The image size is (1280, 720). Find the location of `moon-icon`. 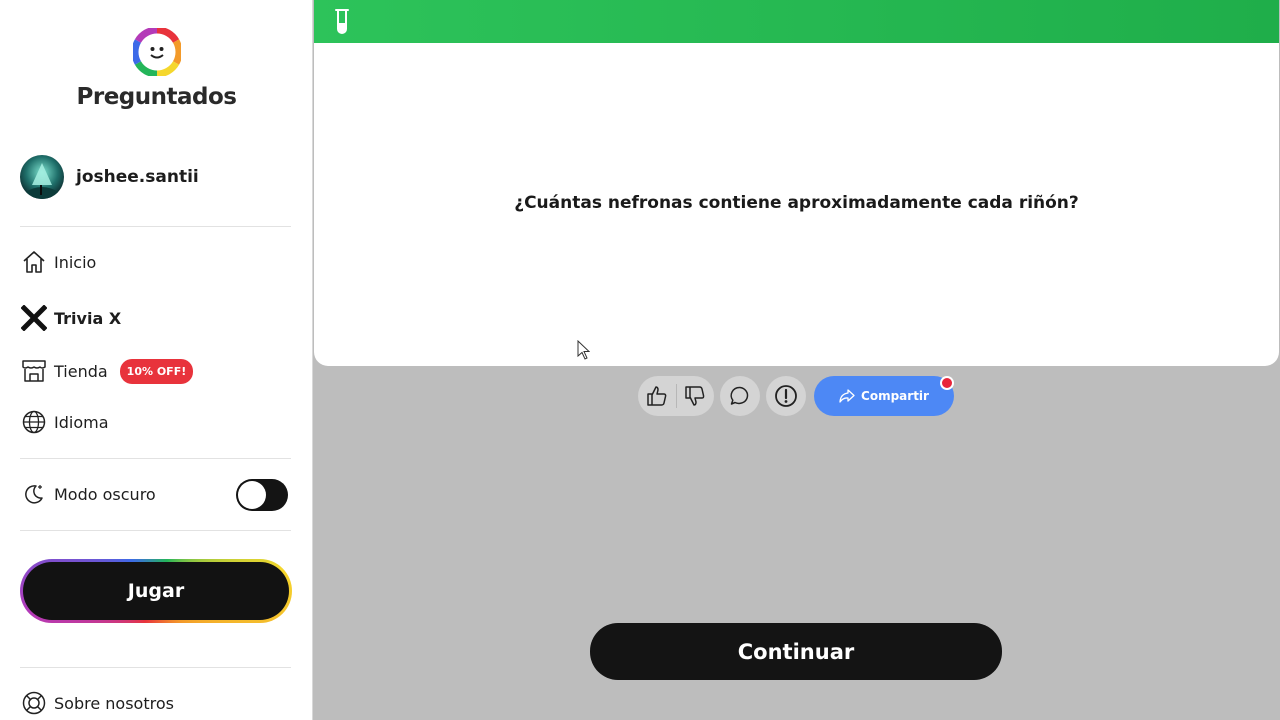

moon-icon is located at coordinates (34, 494).